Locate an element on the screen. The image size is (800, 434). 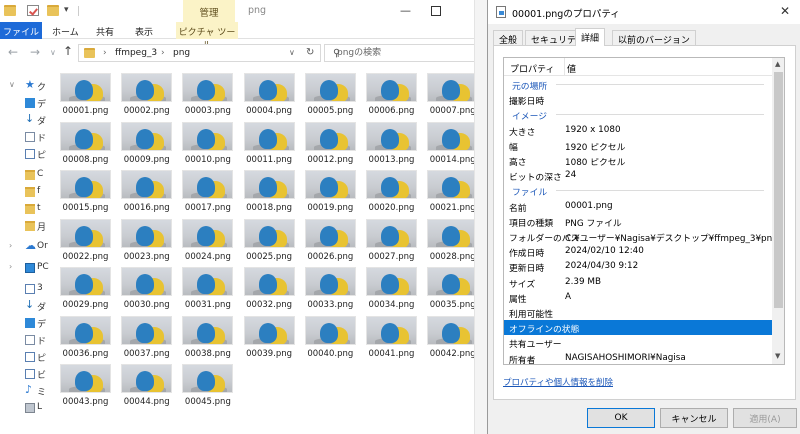
breadcrumb-item: ffmpeg_3 is located at coordinates (136, 53).